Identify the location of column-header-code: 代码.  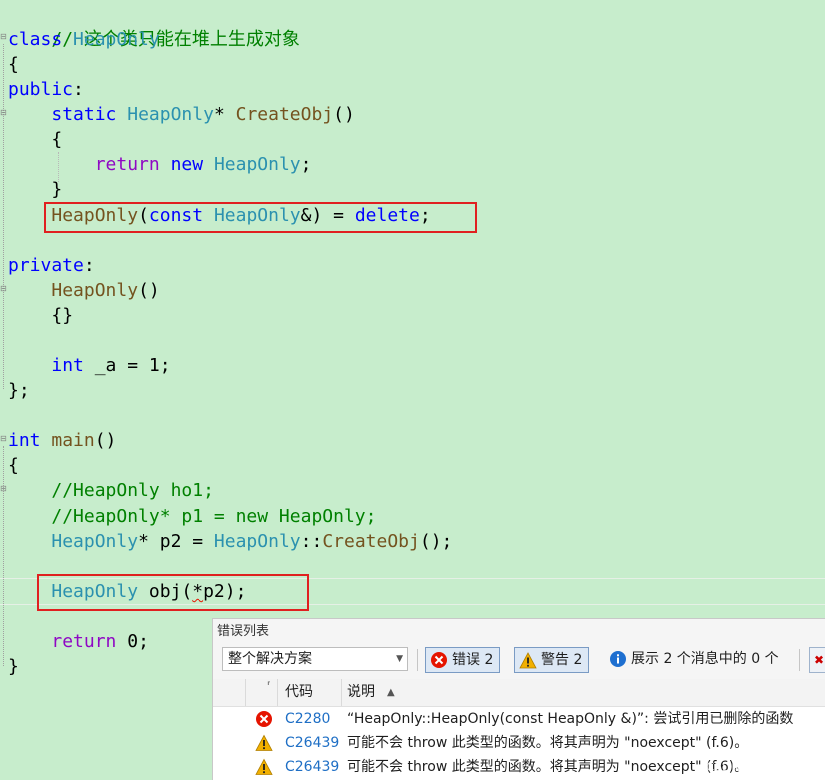
(299, 692).